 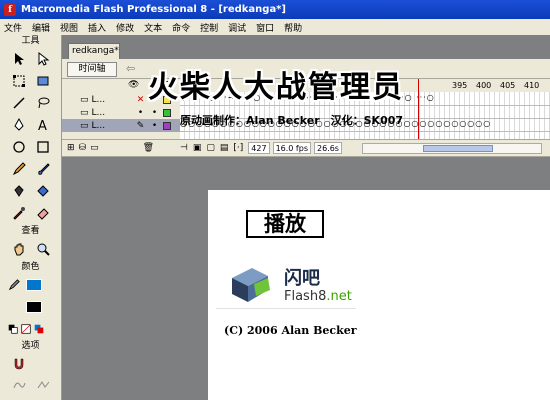 I want to click on menu-text: 文本, so click(x=153, y=27).